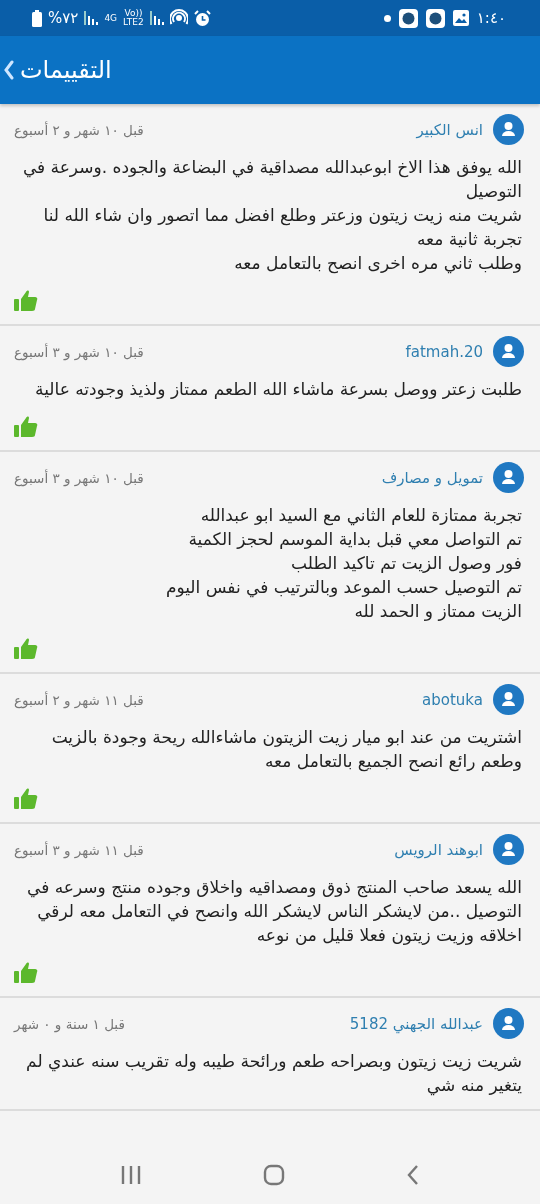 The height and width of the screenshot is (1204, 540). Describe the element at coordinates (273, 1073) in the screenshot. I see `review-text: شريت زيت زيتون وبصراحه طعم ورائحة طيبه وله تقريب سنه عندي لم يتغير منه شي` at that location.